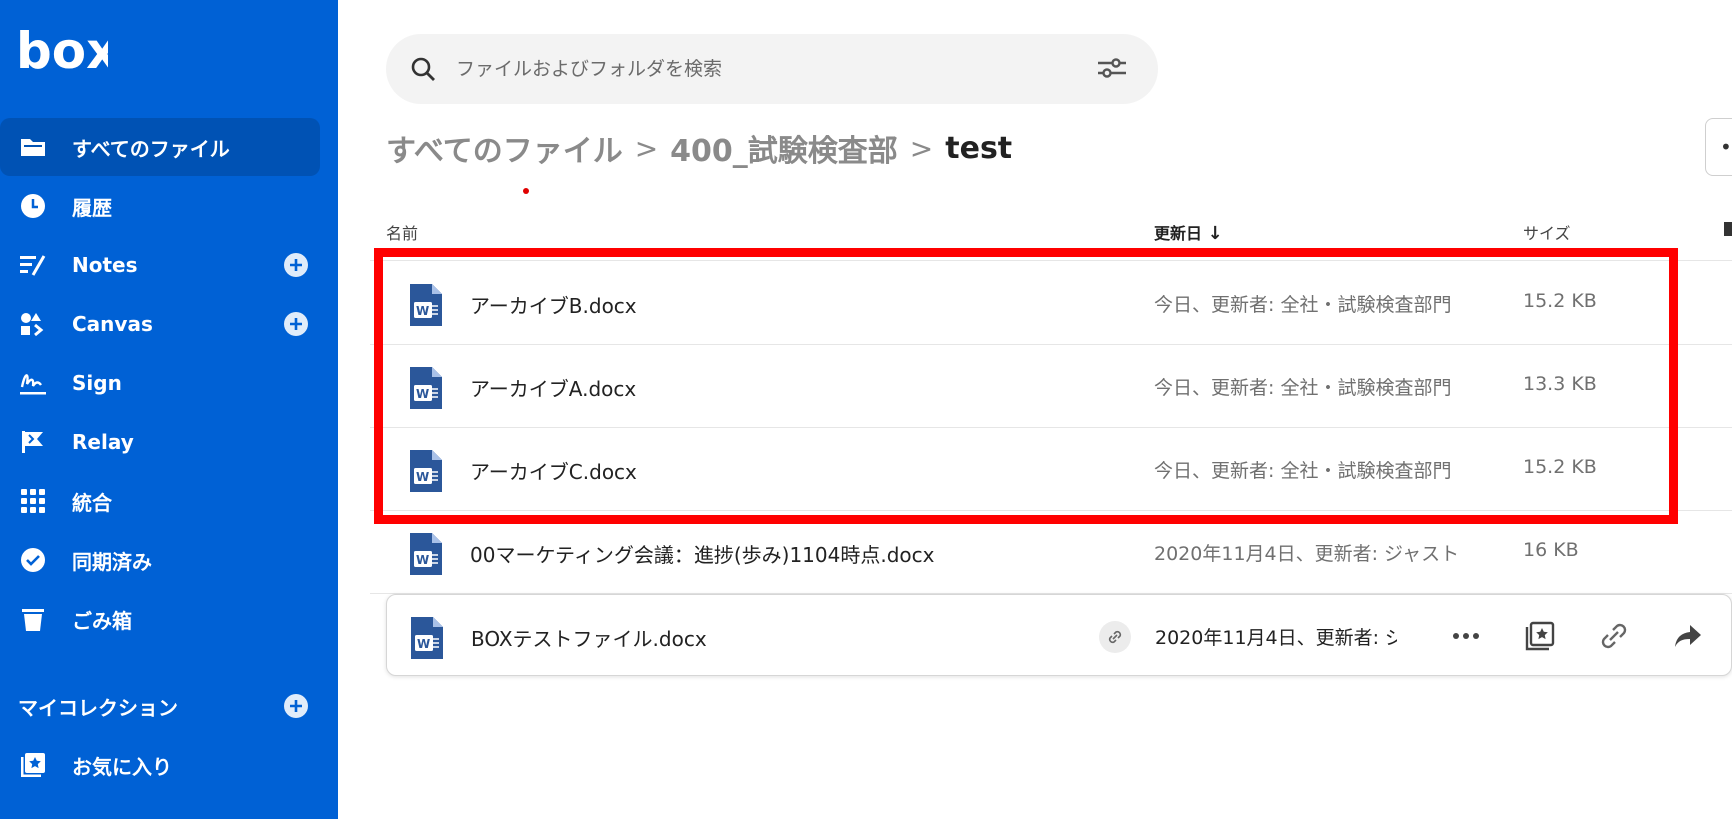  Describe the element at coordinates (122, 766) in the screenshot. I see `sidebar-item-label: お気に入り` at that location.